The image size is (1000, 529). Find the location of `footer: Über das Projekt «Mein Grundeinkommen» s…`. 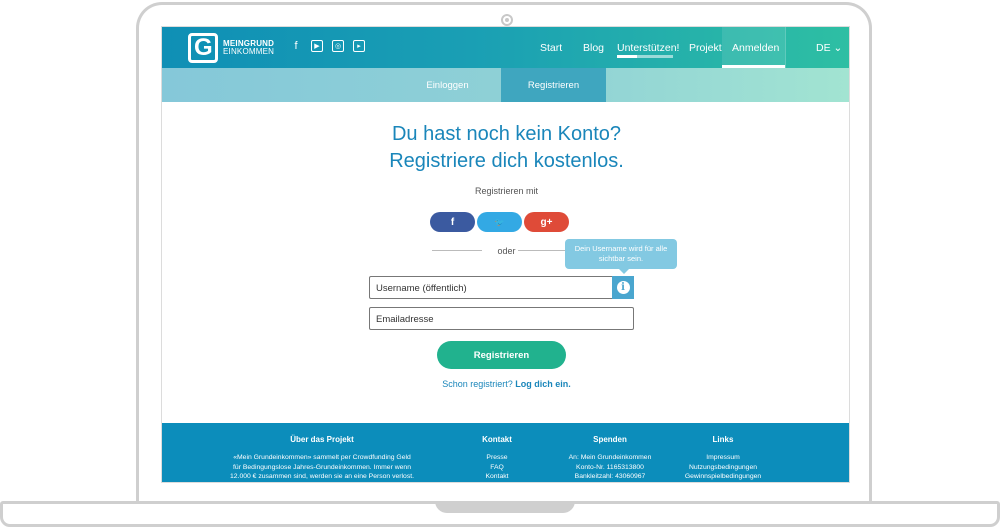

footer: Über das Projekt «Mein Grundeinkommen» s… is located at coordinates (505, 452).